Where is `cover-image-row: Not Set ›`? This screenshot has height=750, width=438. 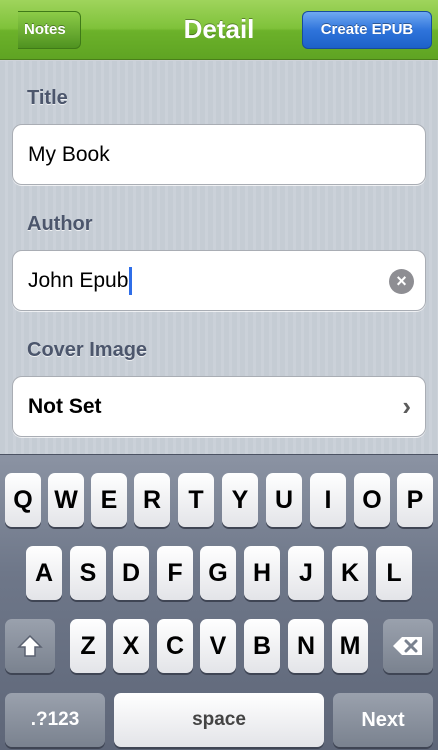 cover-image-row: Not Set › is located at coordinates (219, 406).